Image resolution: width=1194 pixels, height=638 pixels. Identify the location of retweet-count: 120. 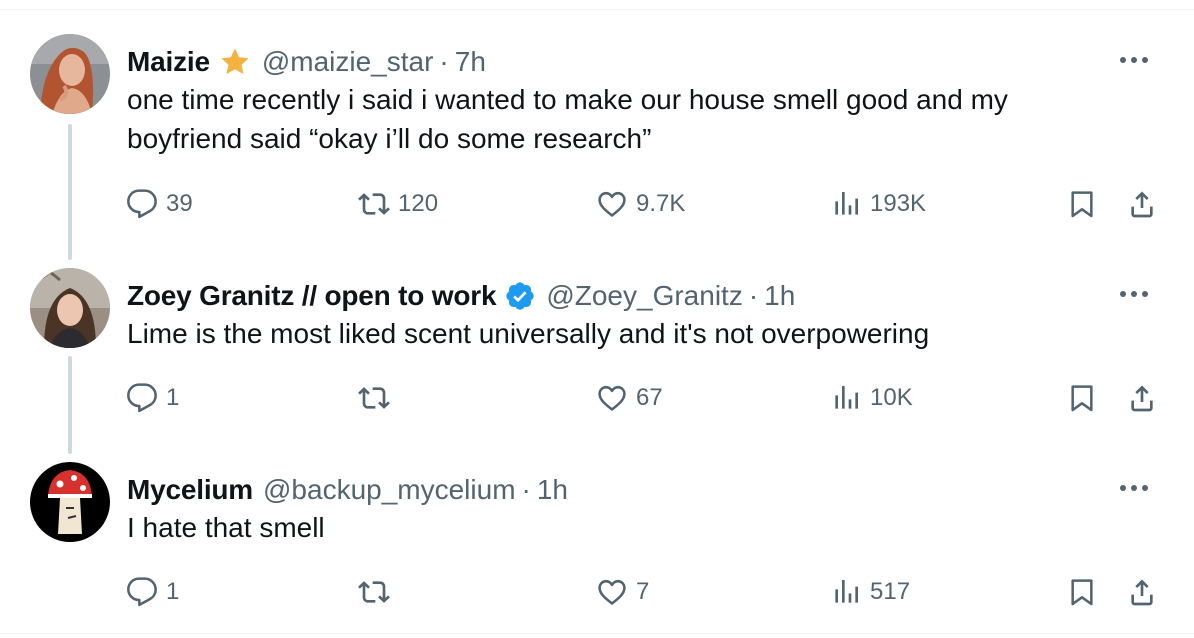
(418, 203).